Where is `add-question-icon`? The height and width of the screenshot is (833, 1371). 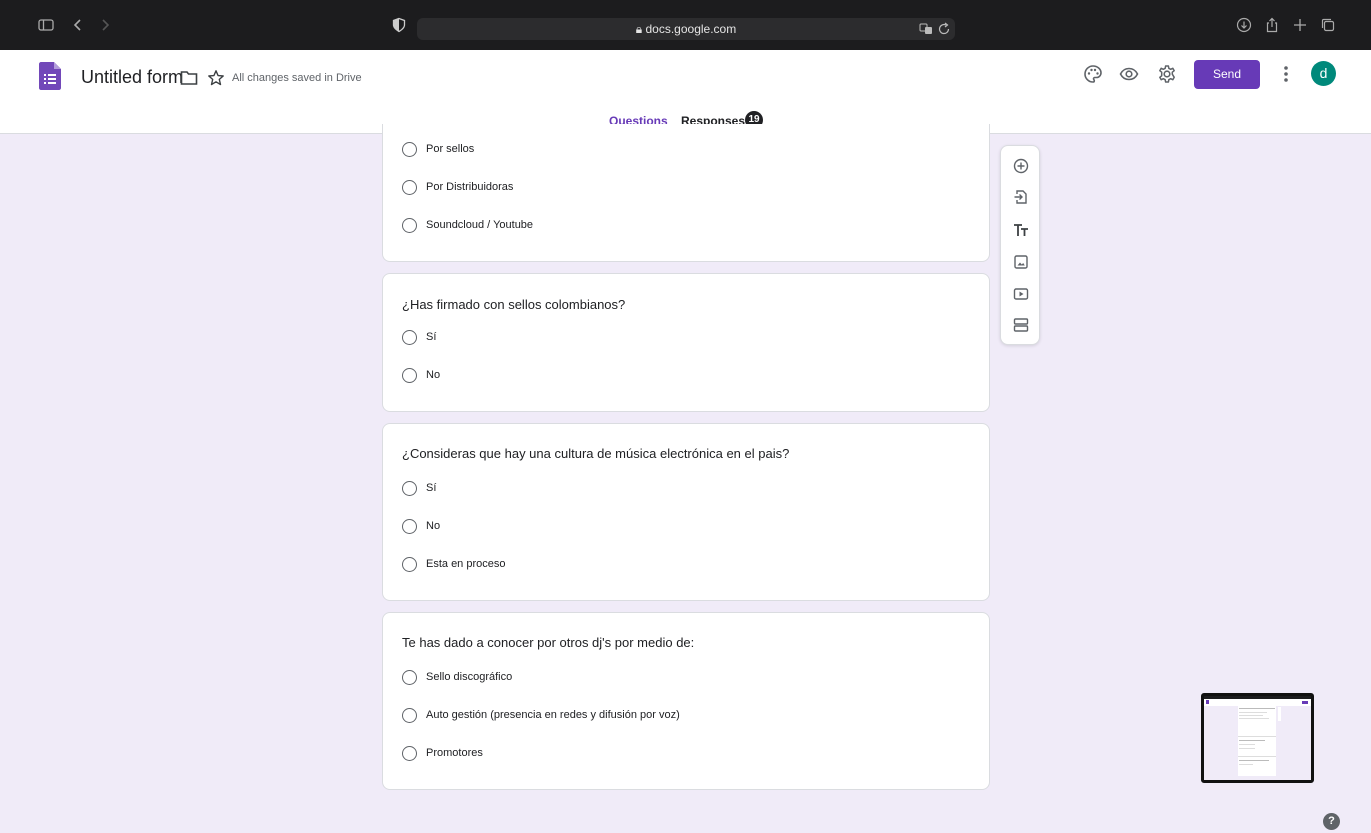 add-question-icon is located at coordinates (1021, 166).